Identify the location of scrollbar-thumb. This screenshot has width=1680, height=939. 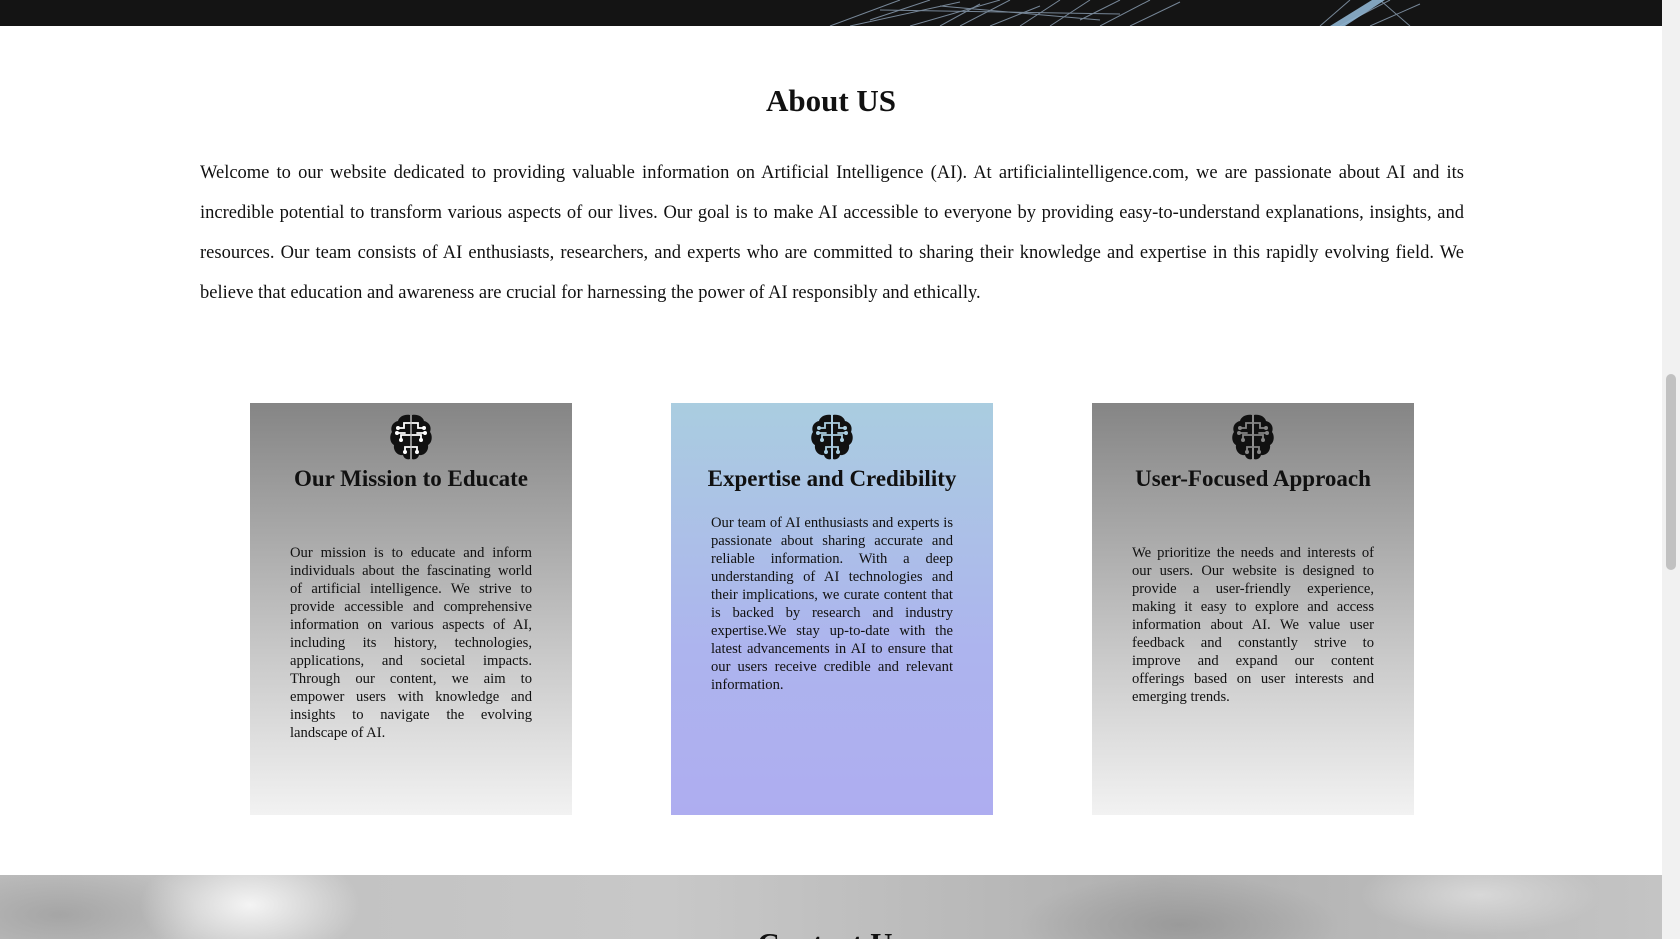
(1671, 472).